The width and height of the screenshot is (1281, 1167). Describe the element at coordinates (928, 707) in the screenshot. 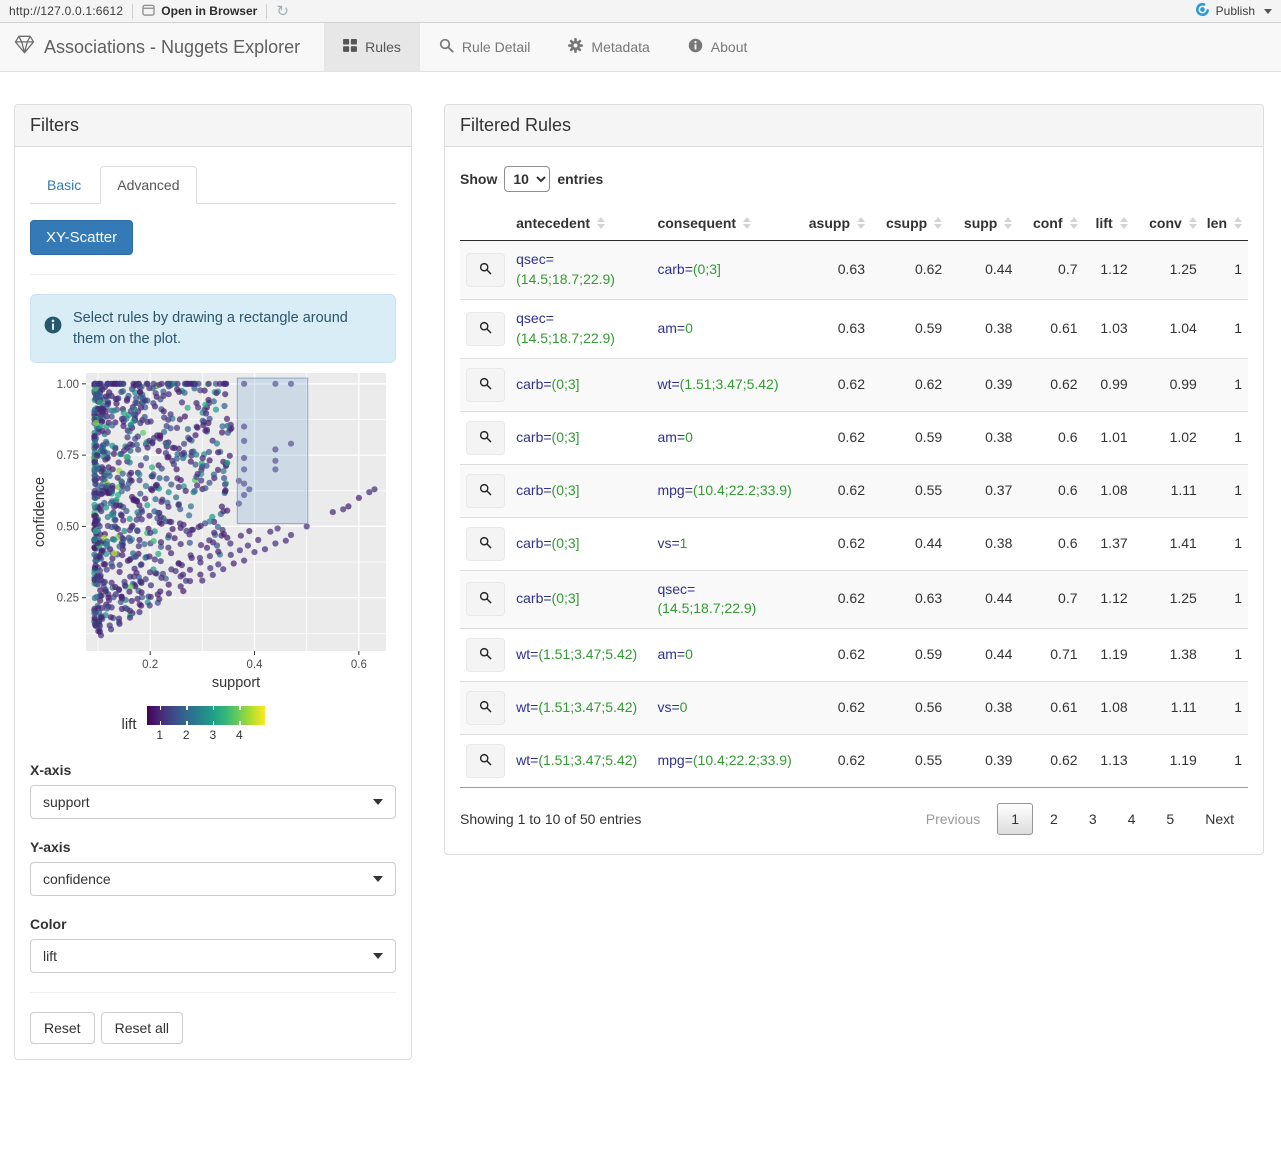

I see `csupp-cell: 0.56` at that location.